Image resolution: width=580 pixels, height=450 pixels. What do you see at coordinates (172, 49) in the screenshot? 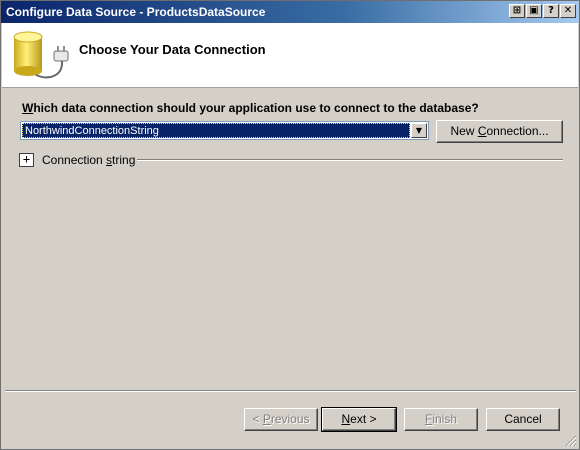
I see `page-title: Choose Your Data Connection` at bounding box center [172, 49].